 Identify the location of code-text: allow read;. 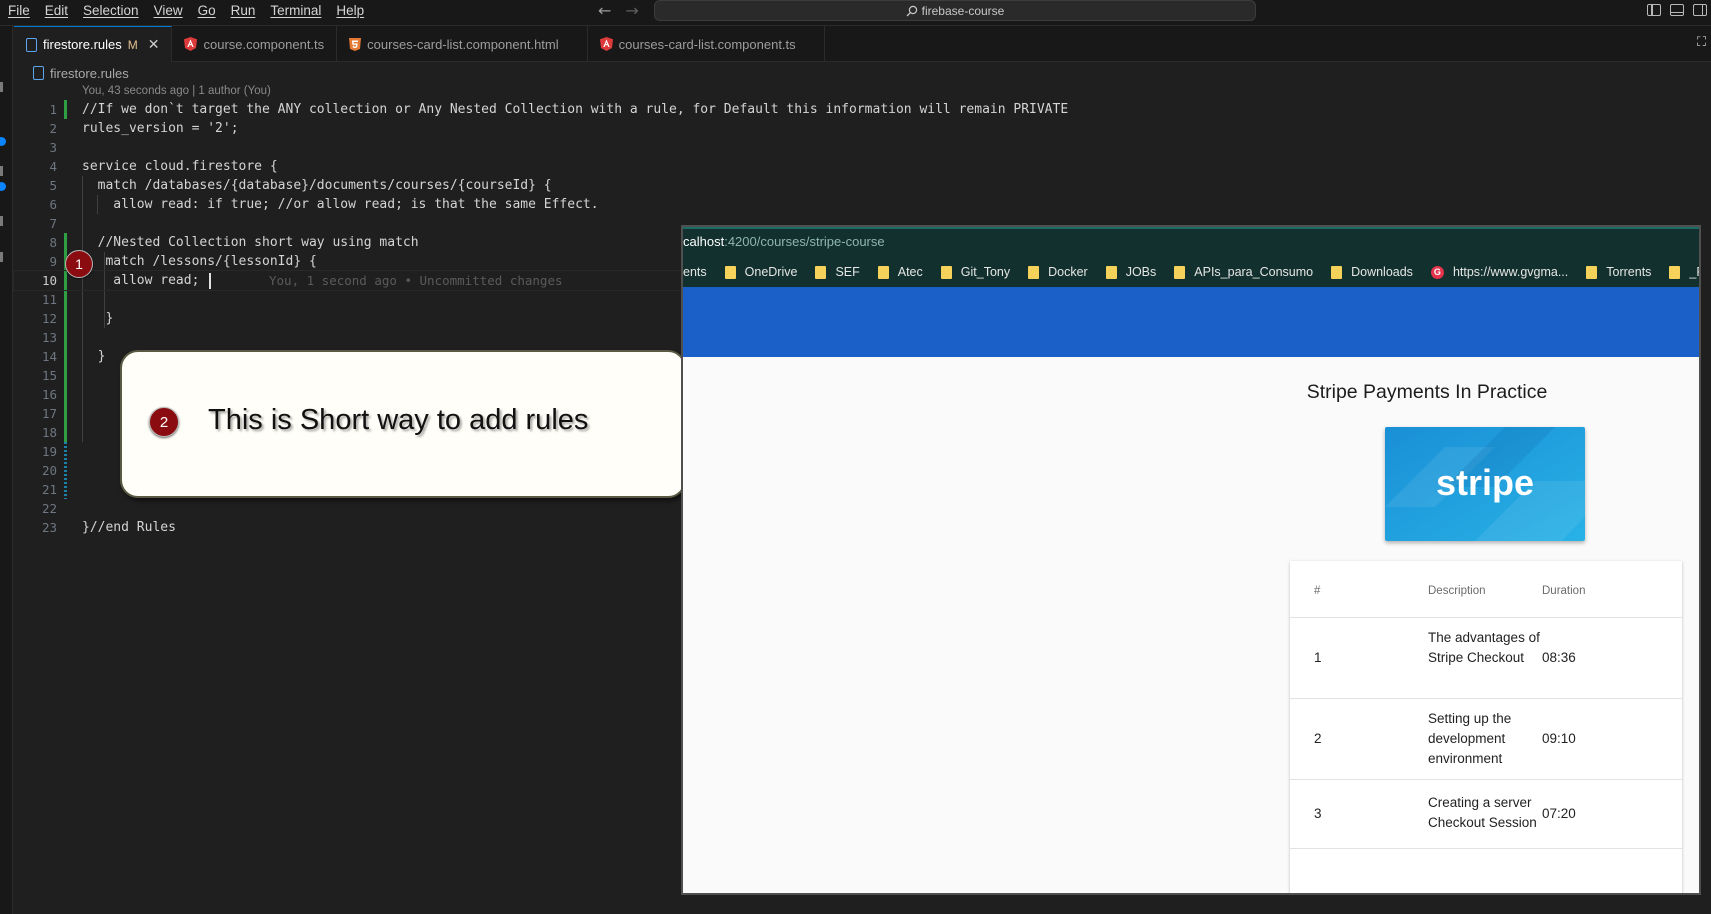
(147, 280).